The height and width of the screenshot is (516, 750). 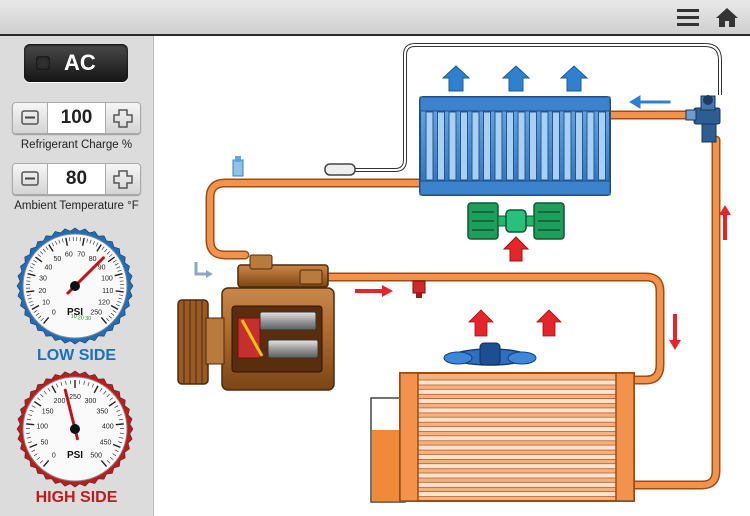 I want to click on expansion-valve, so click(x=703, y=119).